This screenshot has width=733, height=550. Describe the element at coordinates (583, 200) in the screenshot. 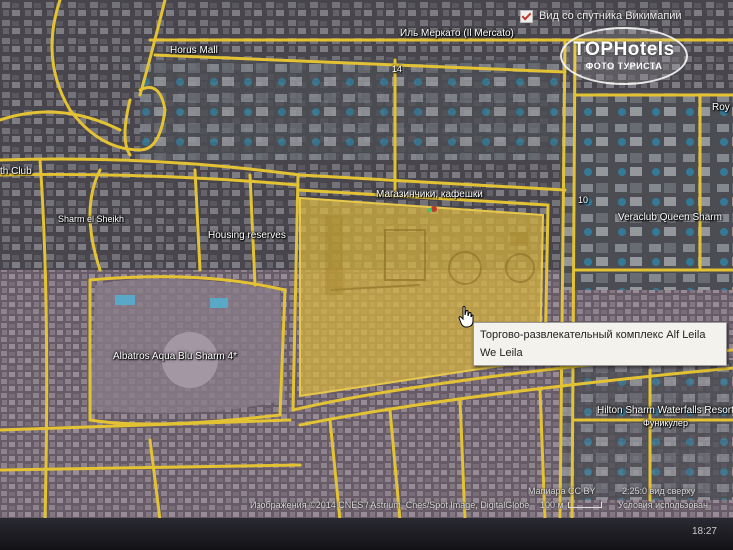

I see `label-number-10: 10` at that location.